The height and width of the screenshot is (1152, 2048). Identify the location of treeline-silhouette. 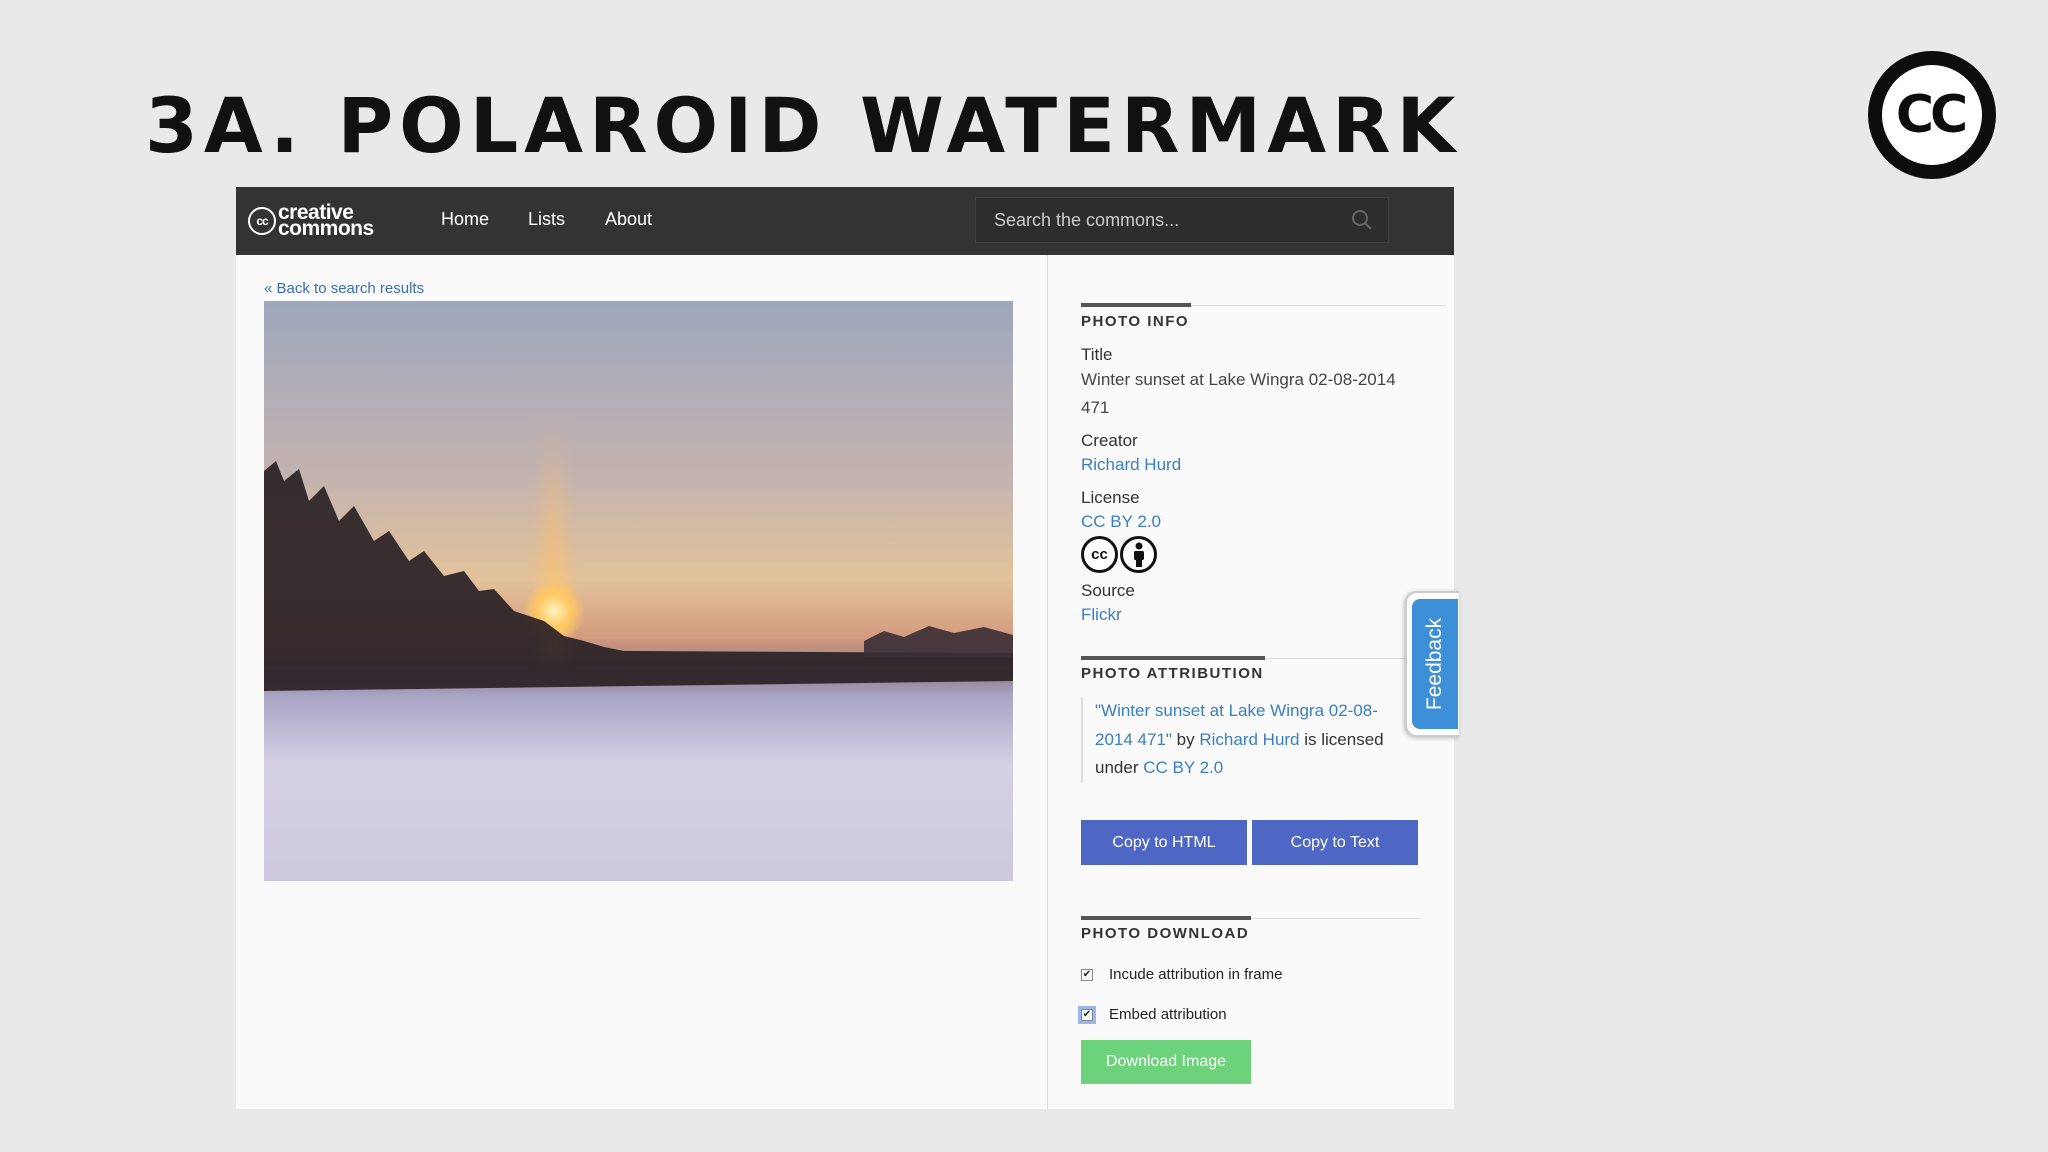
(638, 576).